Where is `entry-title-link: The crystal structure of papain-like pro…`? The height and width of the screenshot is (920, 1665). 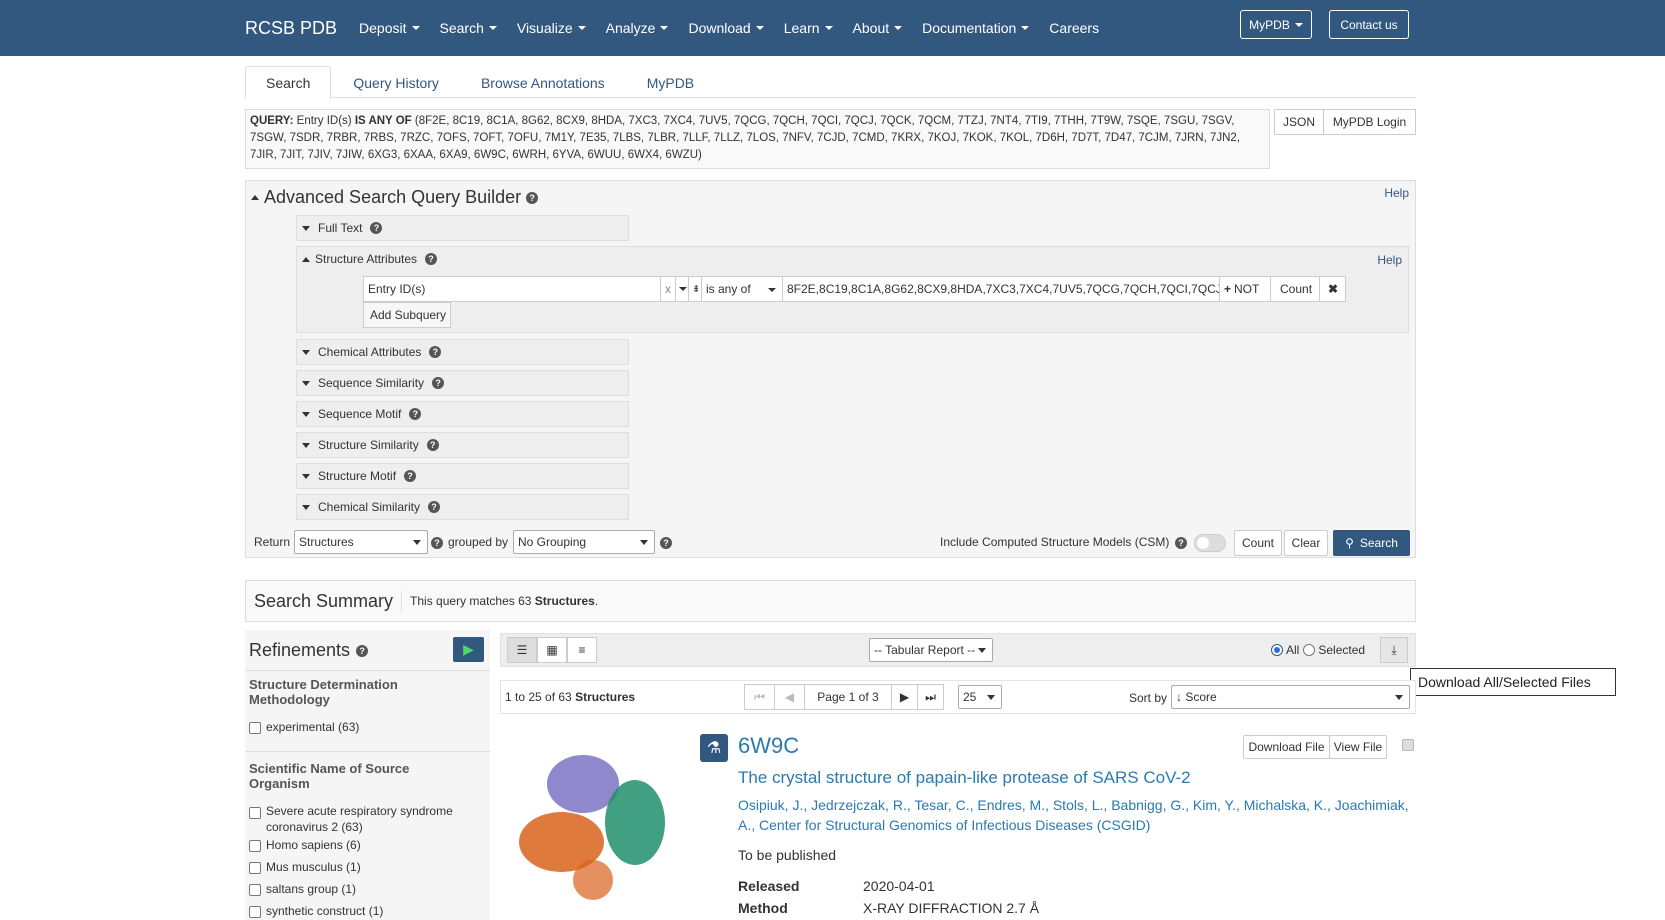
entry-title-link: The crystal structure of papain-like pro… is located at coordinates (964, 778).